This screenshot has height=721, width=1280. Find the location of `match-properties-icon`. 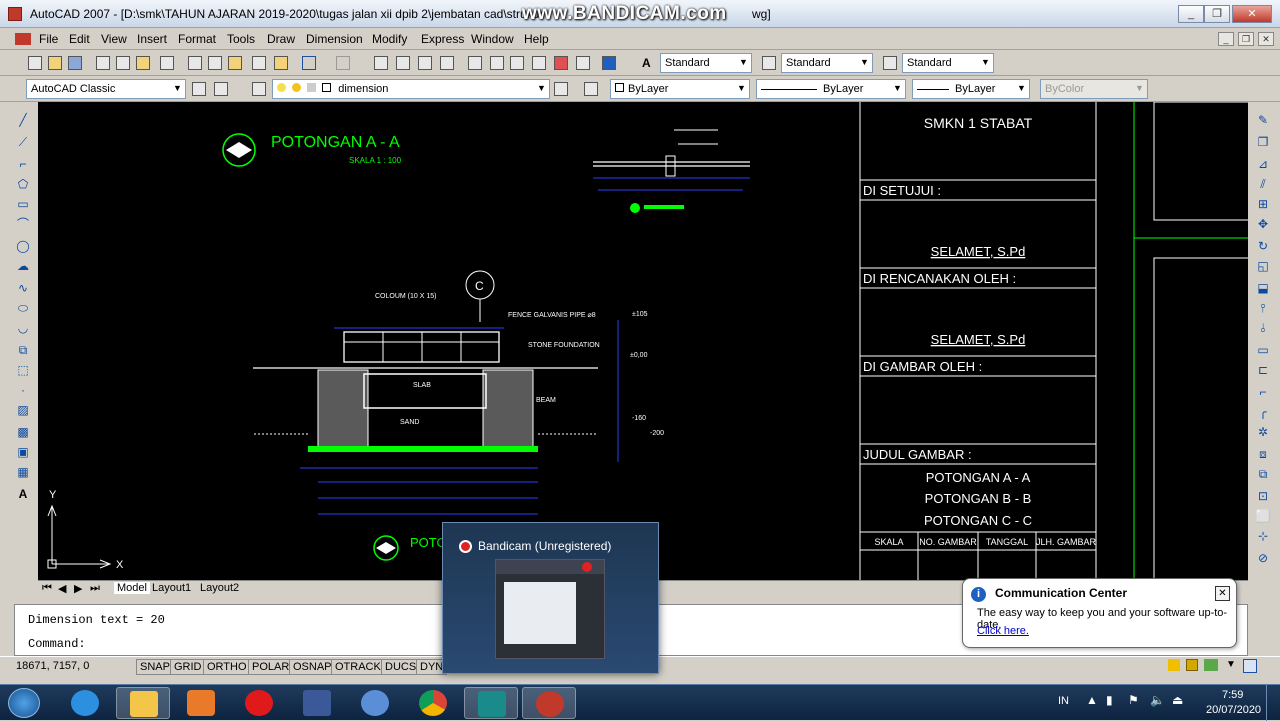

match-properties-icon is located at coordinates (259, 63).